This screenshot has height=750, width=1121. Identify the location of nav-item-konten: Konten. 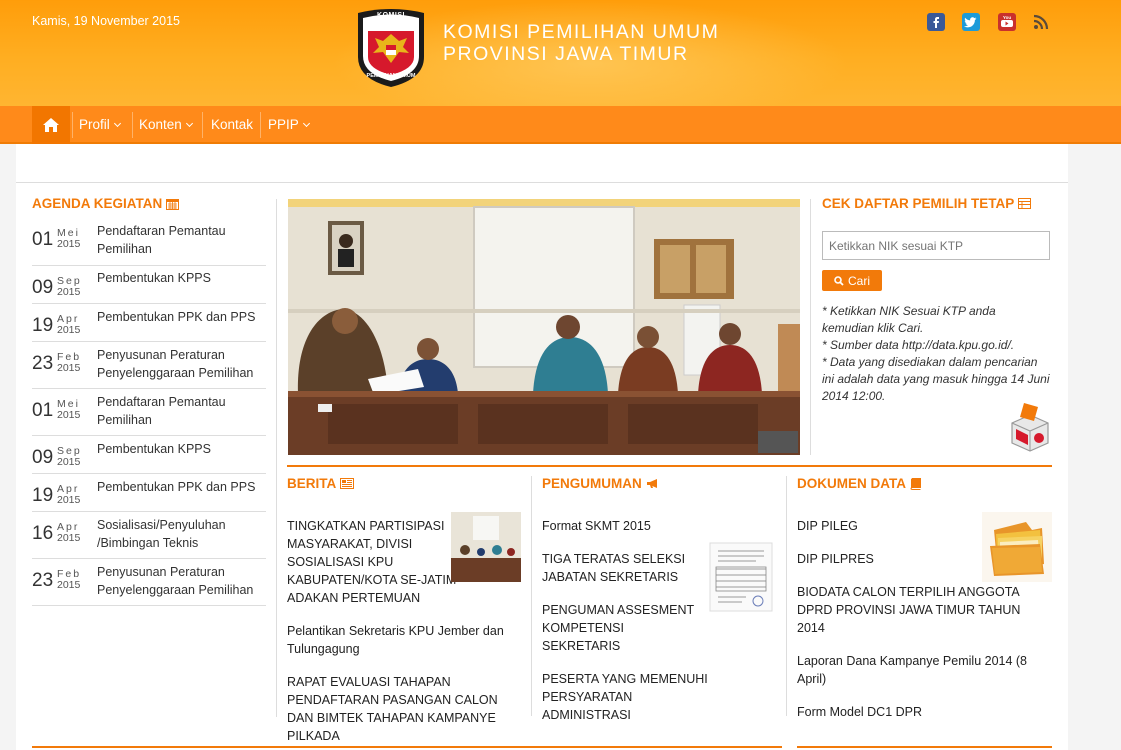
(166, 125).